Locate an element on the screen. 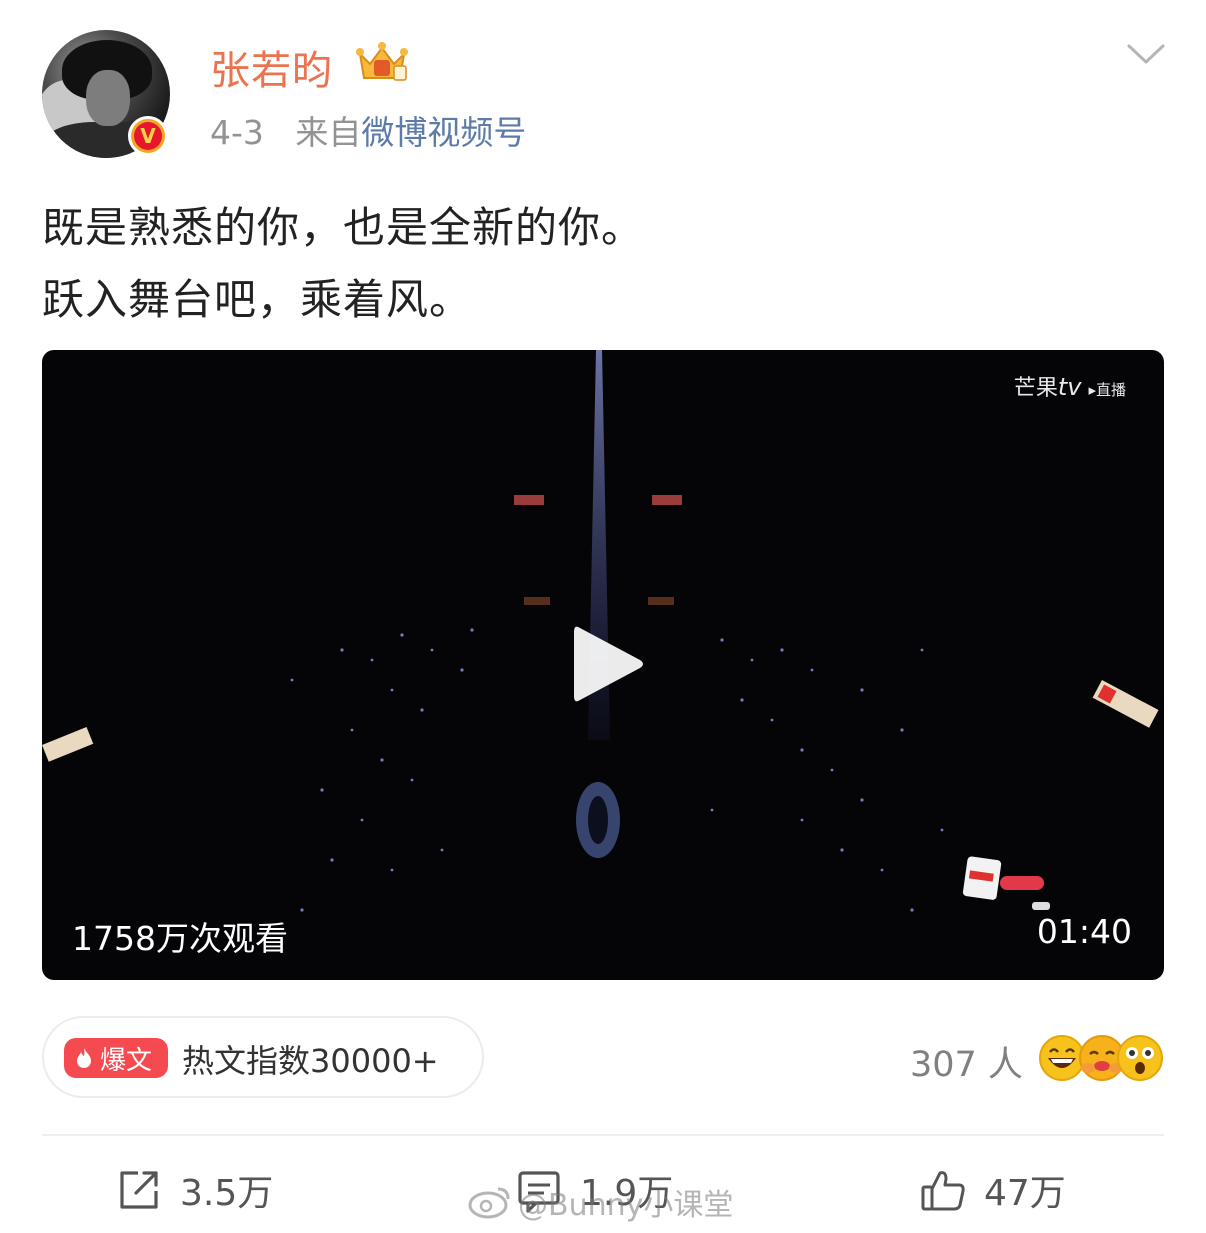  weibo-logo-icon is located at coordinates (489, 1203).